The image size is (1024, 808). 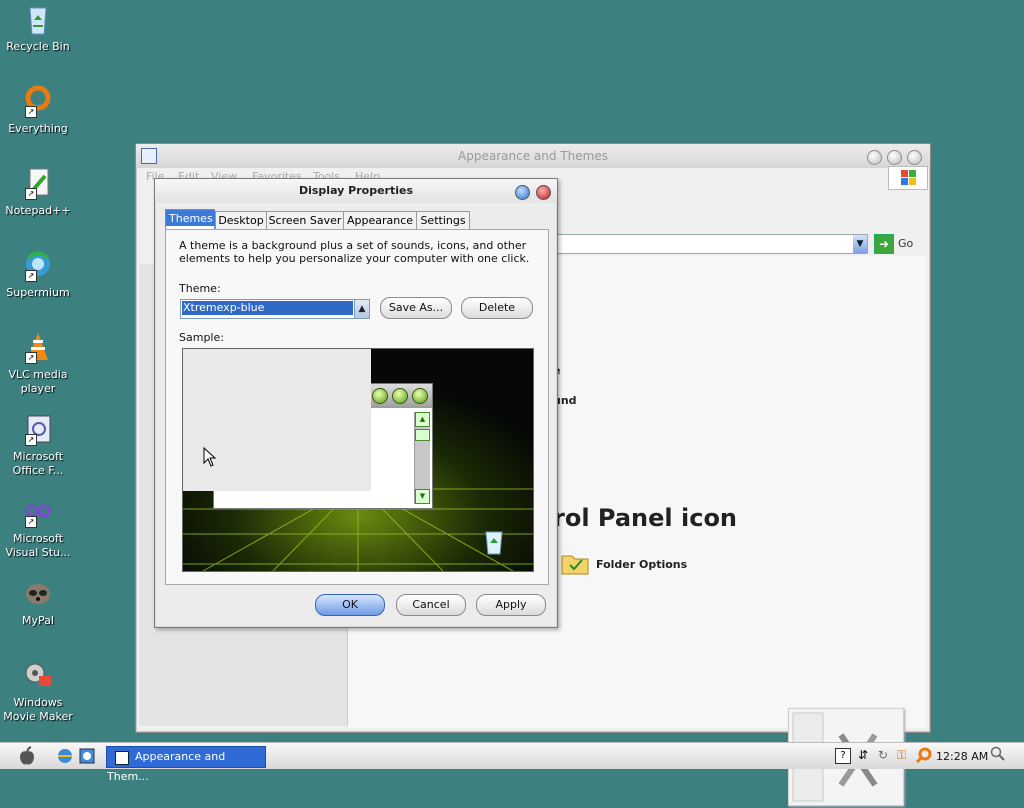 What do you see at coordinates (38, 210) in the screenshot?
I see `desktop-icon-label: Notepad++` at bounding box center [38, 210].